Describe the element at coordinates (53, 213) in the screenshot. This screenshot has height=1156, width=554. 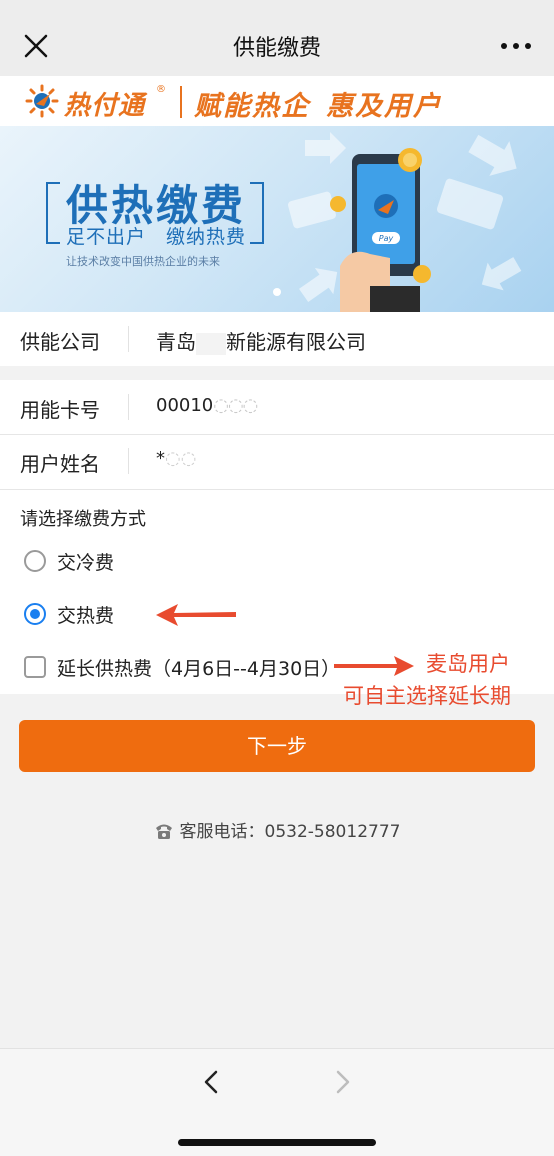
I see `bracket-left` at that location.